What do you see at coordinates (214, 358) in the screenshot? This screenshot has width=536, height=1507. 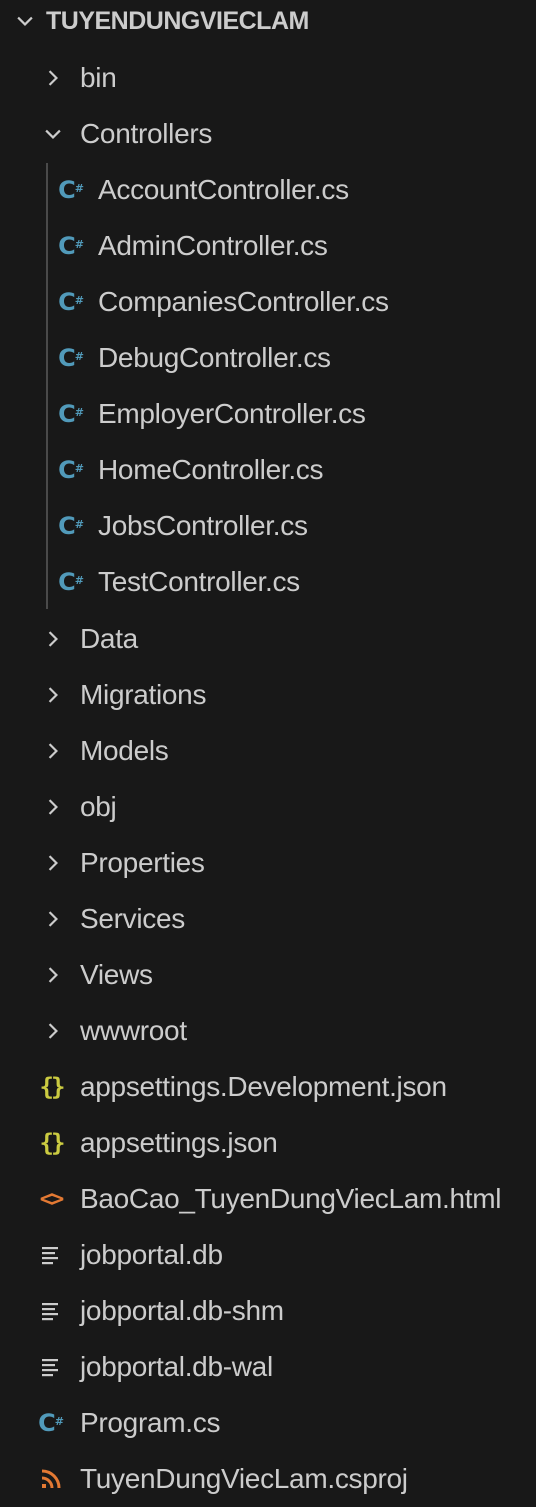 I see `item-label: DebugController.cs` at bounding box center [214, 358].